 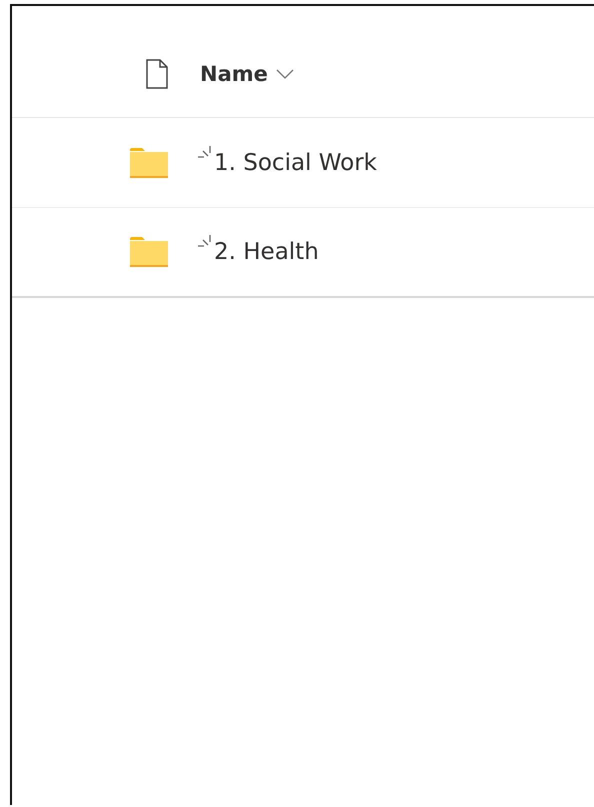 I want to click on chevron-down-icon, so click(x=285, y=73).